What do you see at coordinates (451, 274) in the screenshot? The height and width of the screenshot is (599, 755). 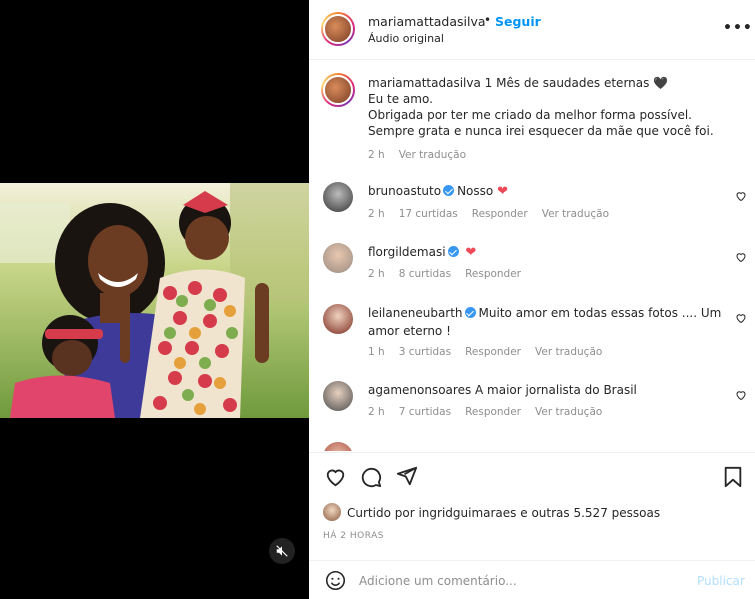 I see `comment-meta: 2 h 8 curtidas Responder` at bounding box center [451, 274].